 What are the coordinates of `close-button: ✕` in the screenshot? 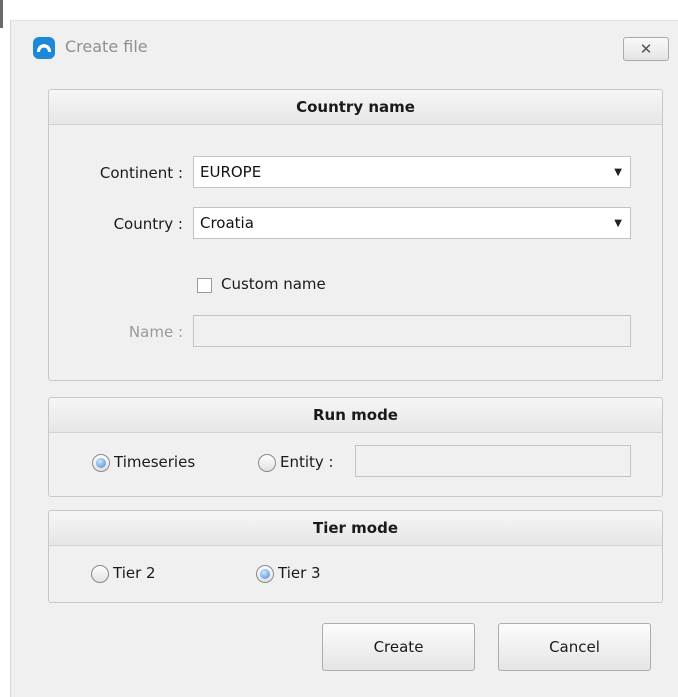 It's located at (646, 49).